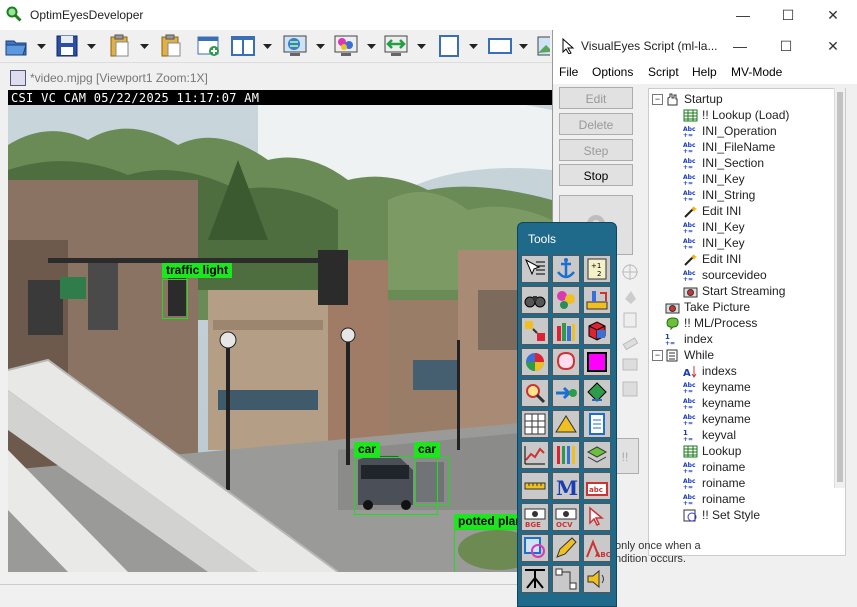  Describe the element at coordinates (734, 291) in the screenshot. I see `tree-item: Start Streaming` at that location.